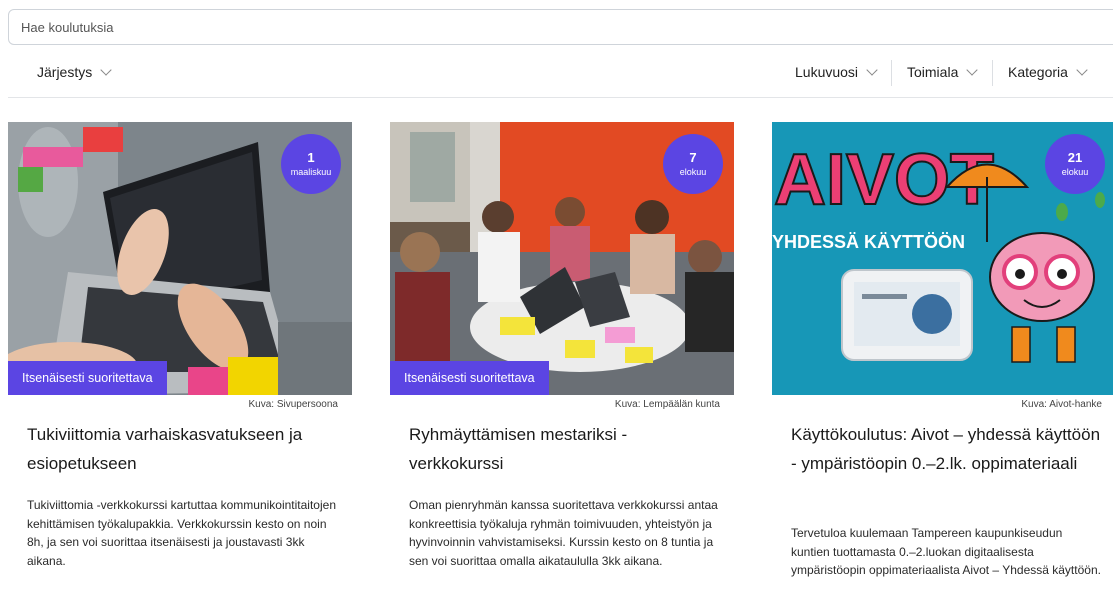  Describe the element at coordinates (667, 404) in the screenshot. I see `image-credit: Kuva: Lempäälän kunta` at that location.